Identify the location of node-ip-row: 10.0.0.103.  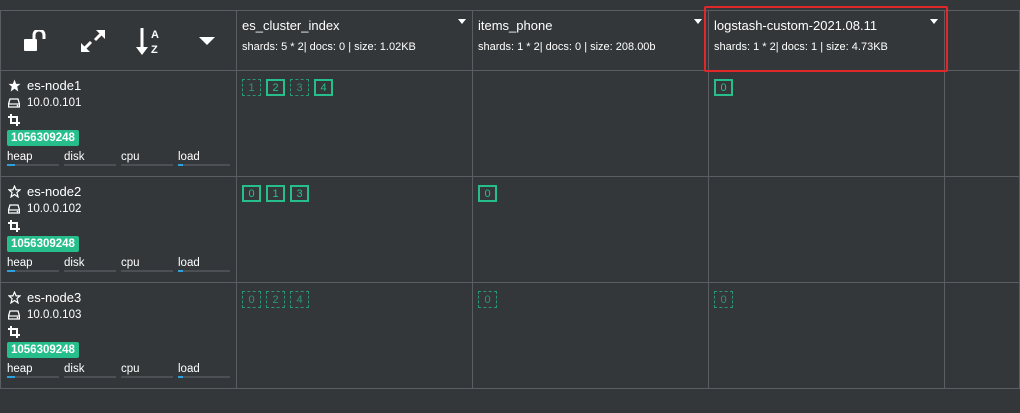
(121, 314).